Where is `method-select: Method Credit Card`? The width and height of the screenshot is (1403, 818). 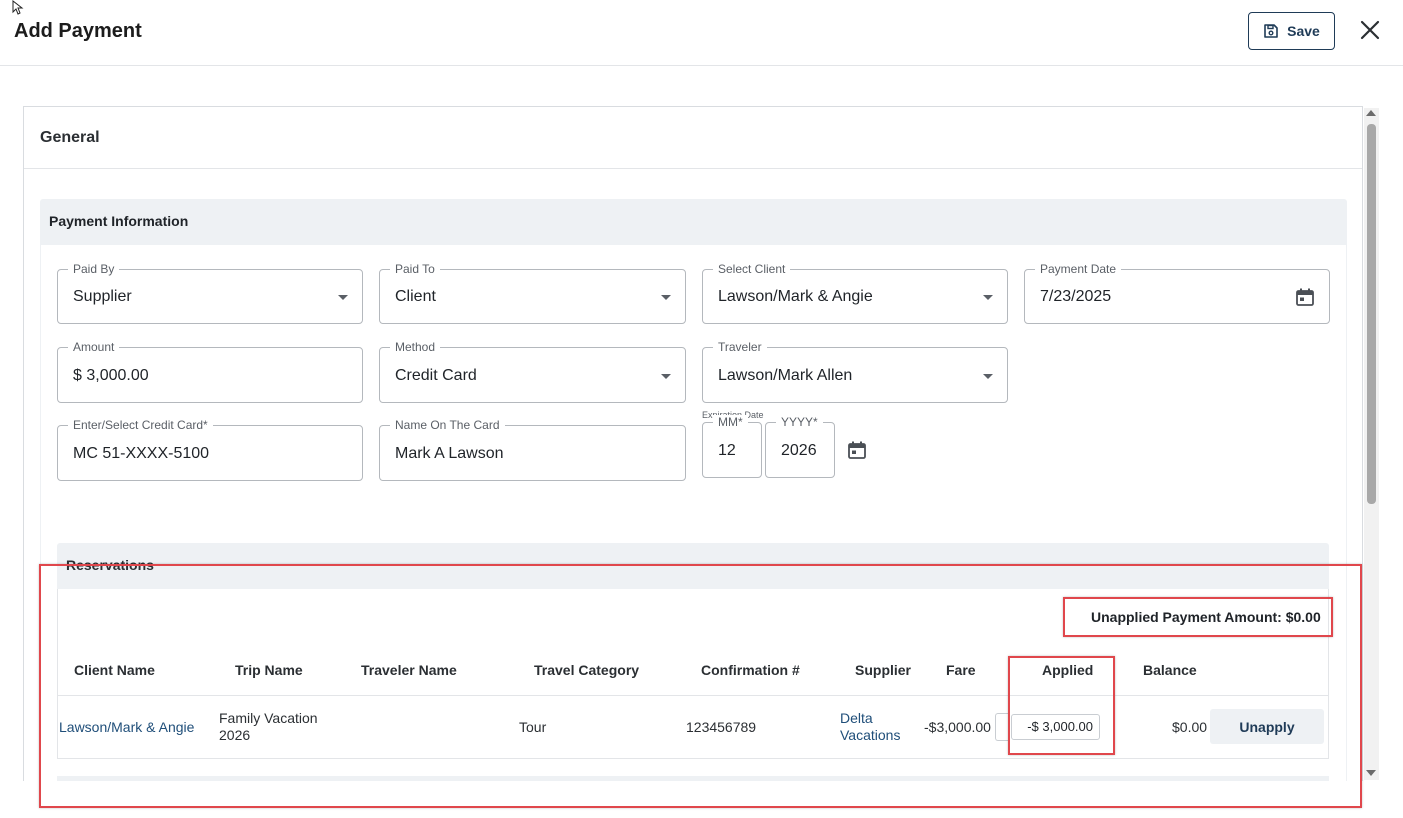 method-select: Method Credit Card is located at coordinates (532, 371).